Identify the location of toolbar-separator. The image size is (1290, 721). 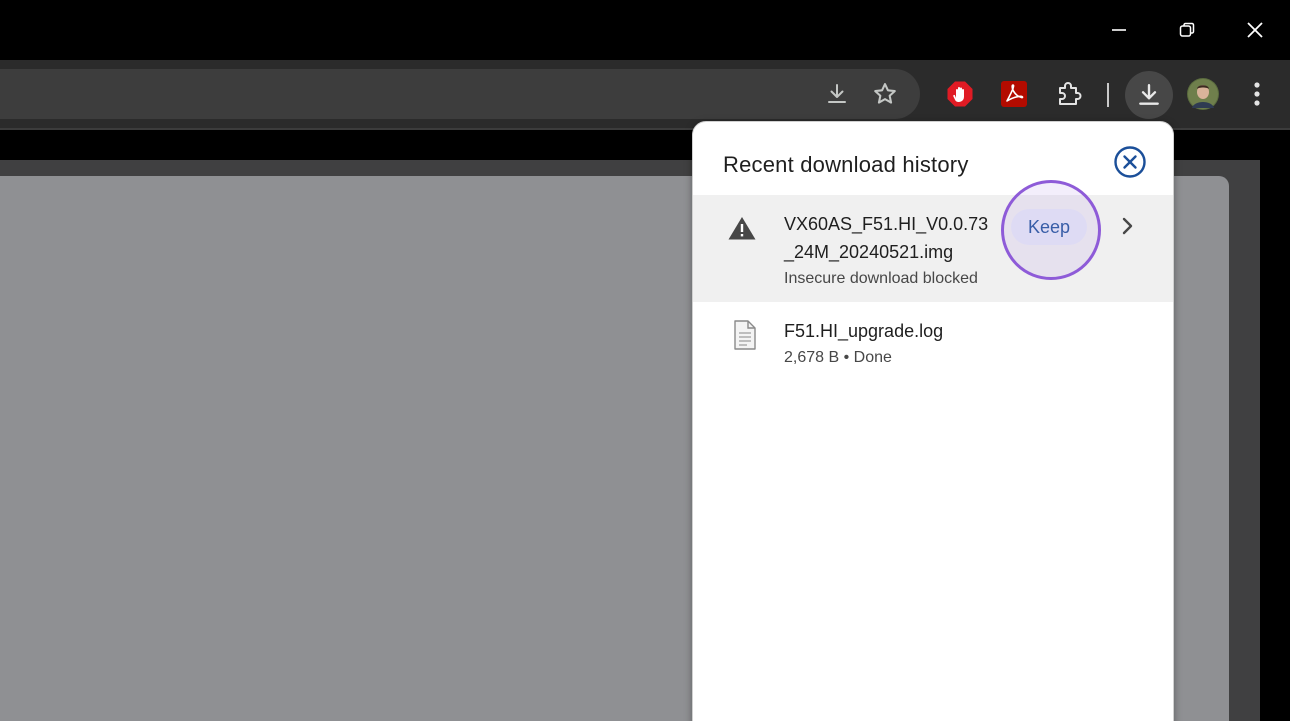
(1108, 95).